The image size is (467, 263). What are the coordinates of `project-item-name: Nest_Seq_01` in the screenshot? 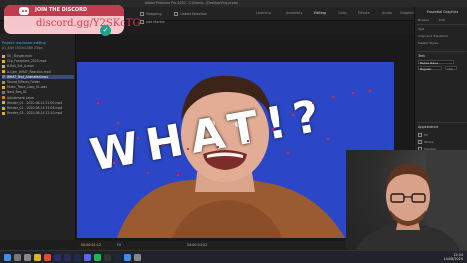 It's located at (17, 92).